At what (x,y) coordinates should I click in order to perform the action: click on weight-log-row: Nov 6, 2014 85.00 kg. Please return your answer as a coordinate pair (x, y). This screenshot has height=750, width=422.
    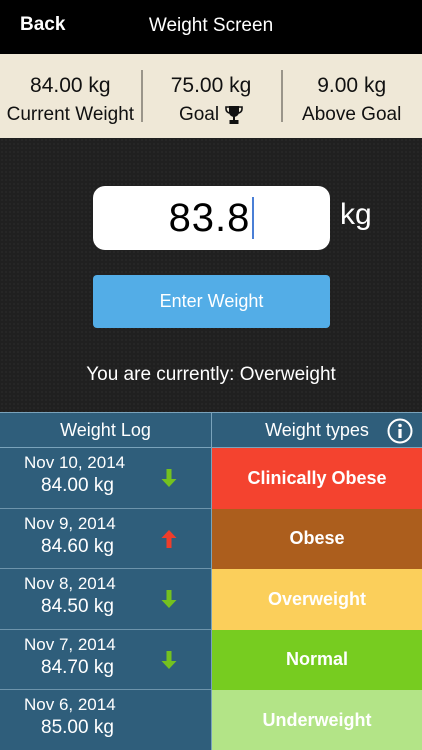
    Looking at the image, I should click on (105, 720).